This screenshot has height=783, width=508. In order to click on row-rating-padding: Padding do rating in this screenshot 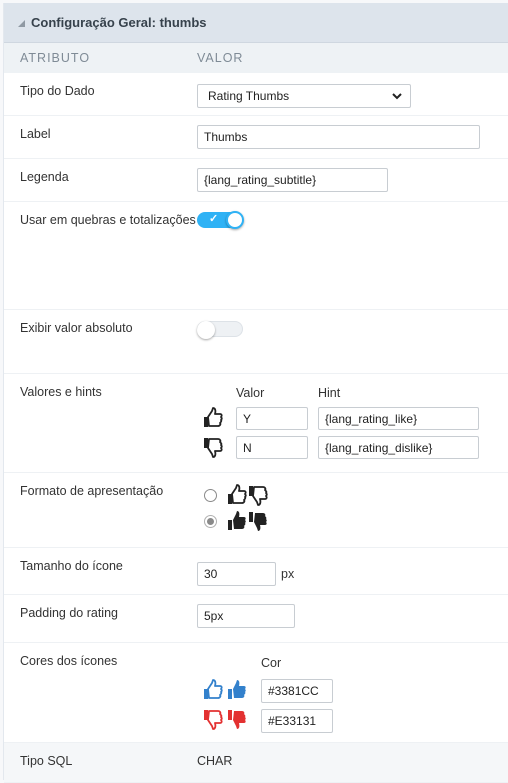, I will do `click(256, 619)`.